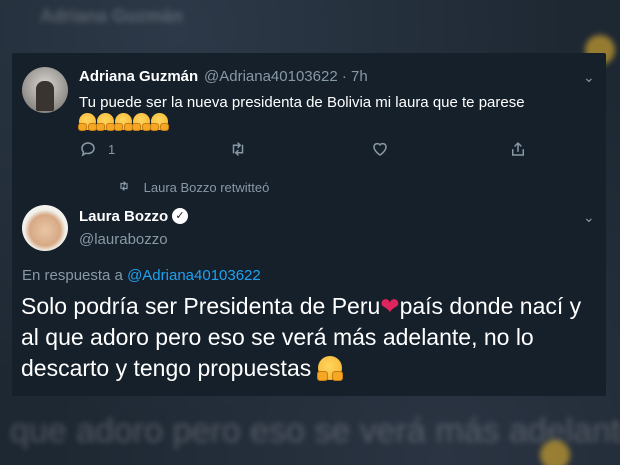 The height and width of the screenshot is (465, 620). Describe the element at coordinates (390, 306) in the screenshot. I see `heart-emoji-icon: ❤` at that location.